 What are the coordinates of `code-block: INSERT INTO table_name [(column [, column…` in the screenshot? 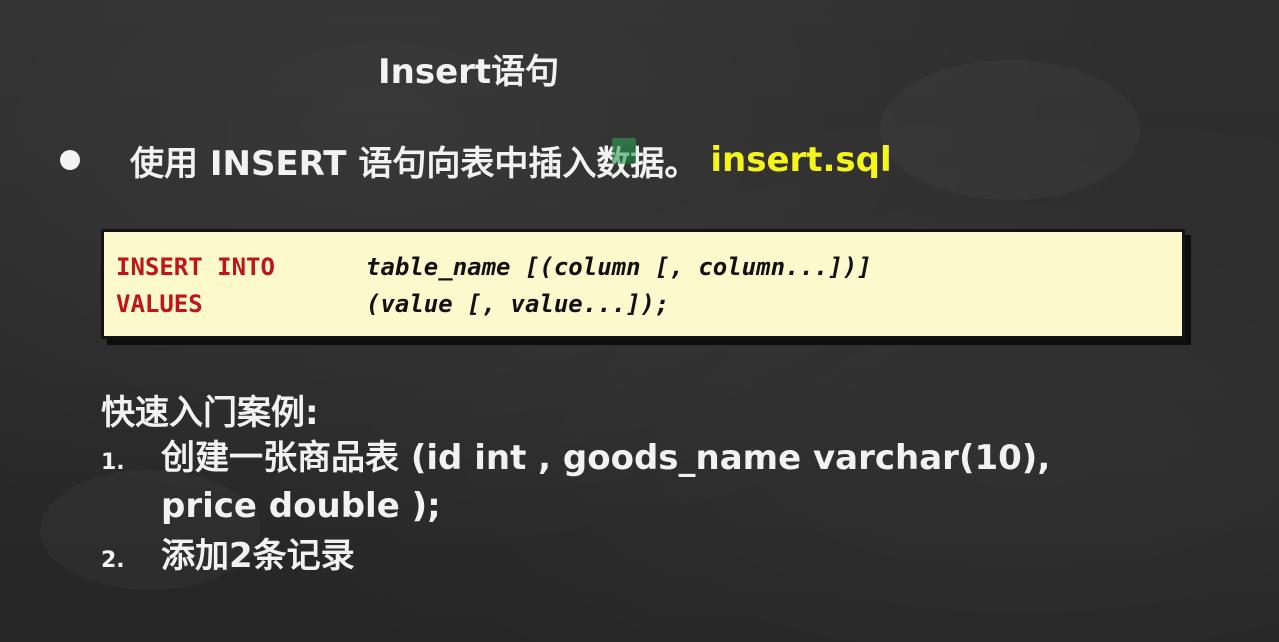 It's located at (643, 284).